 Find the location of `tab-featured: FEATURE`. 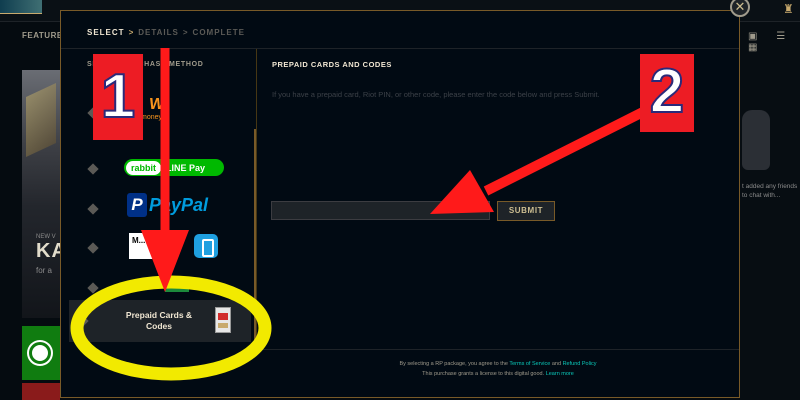

tab-featured: FEATURE is located at coordinates (42, 35).